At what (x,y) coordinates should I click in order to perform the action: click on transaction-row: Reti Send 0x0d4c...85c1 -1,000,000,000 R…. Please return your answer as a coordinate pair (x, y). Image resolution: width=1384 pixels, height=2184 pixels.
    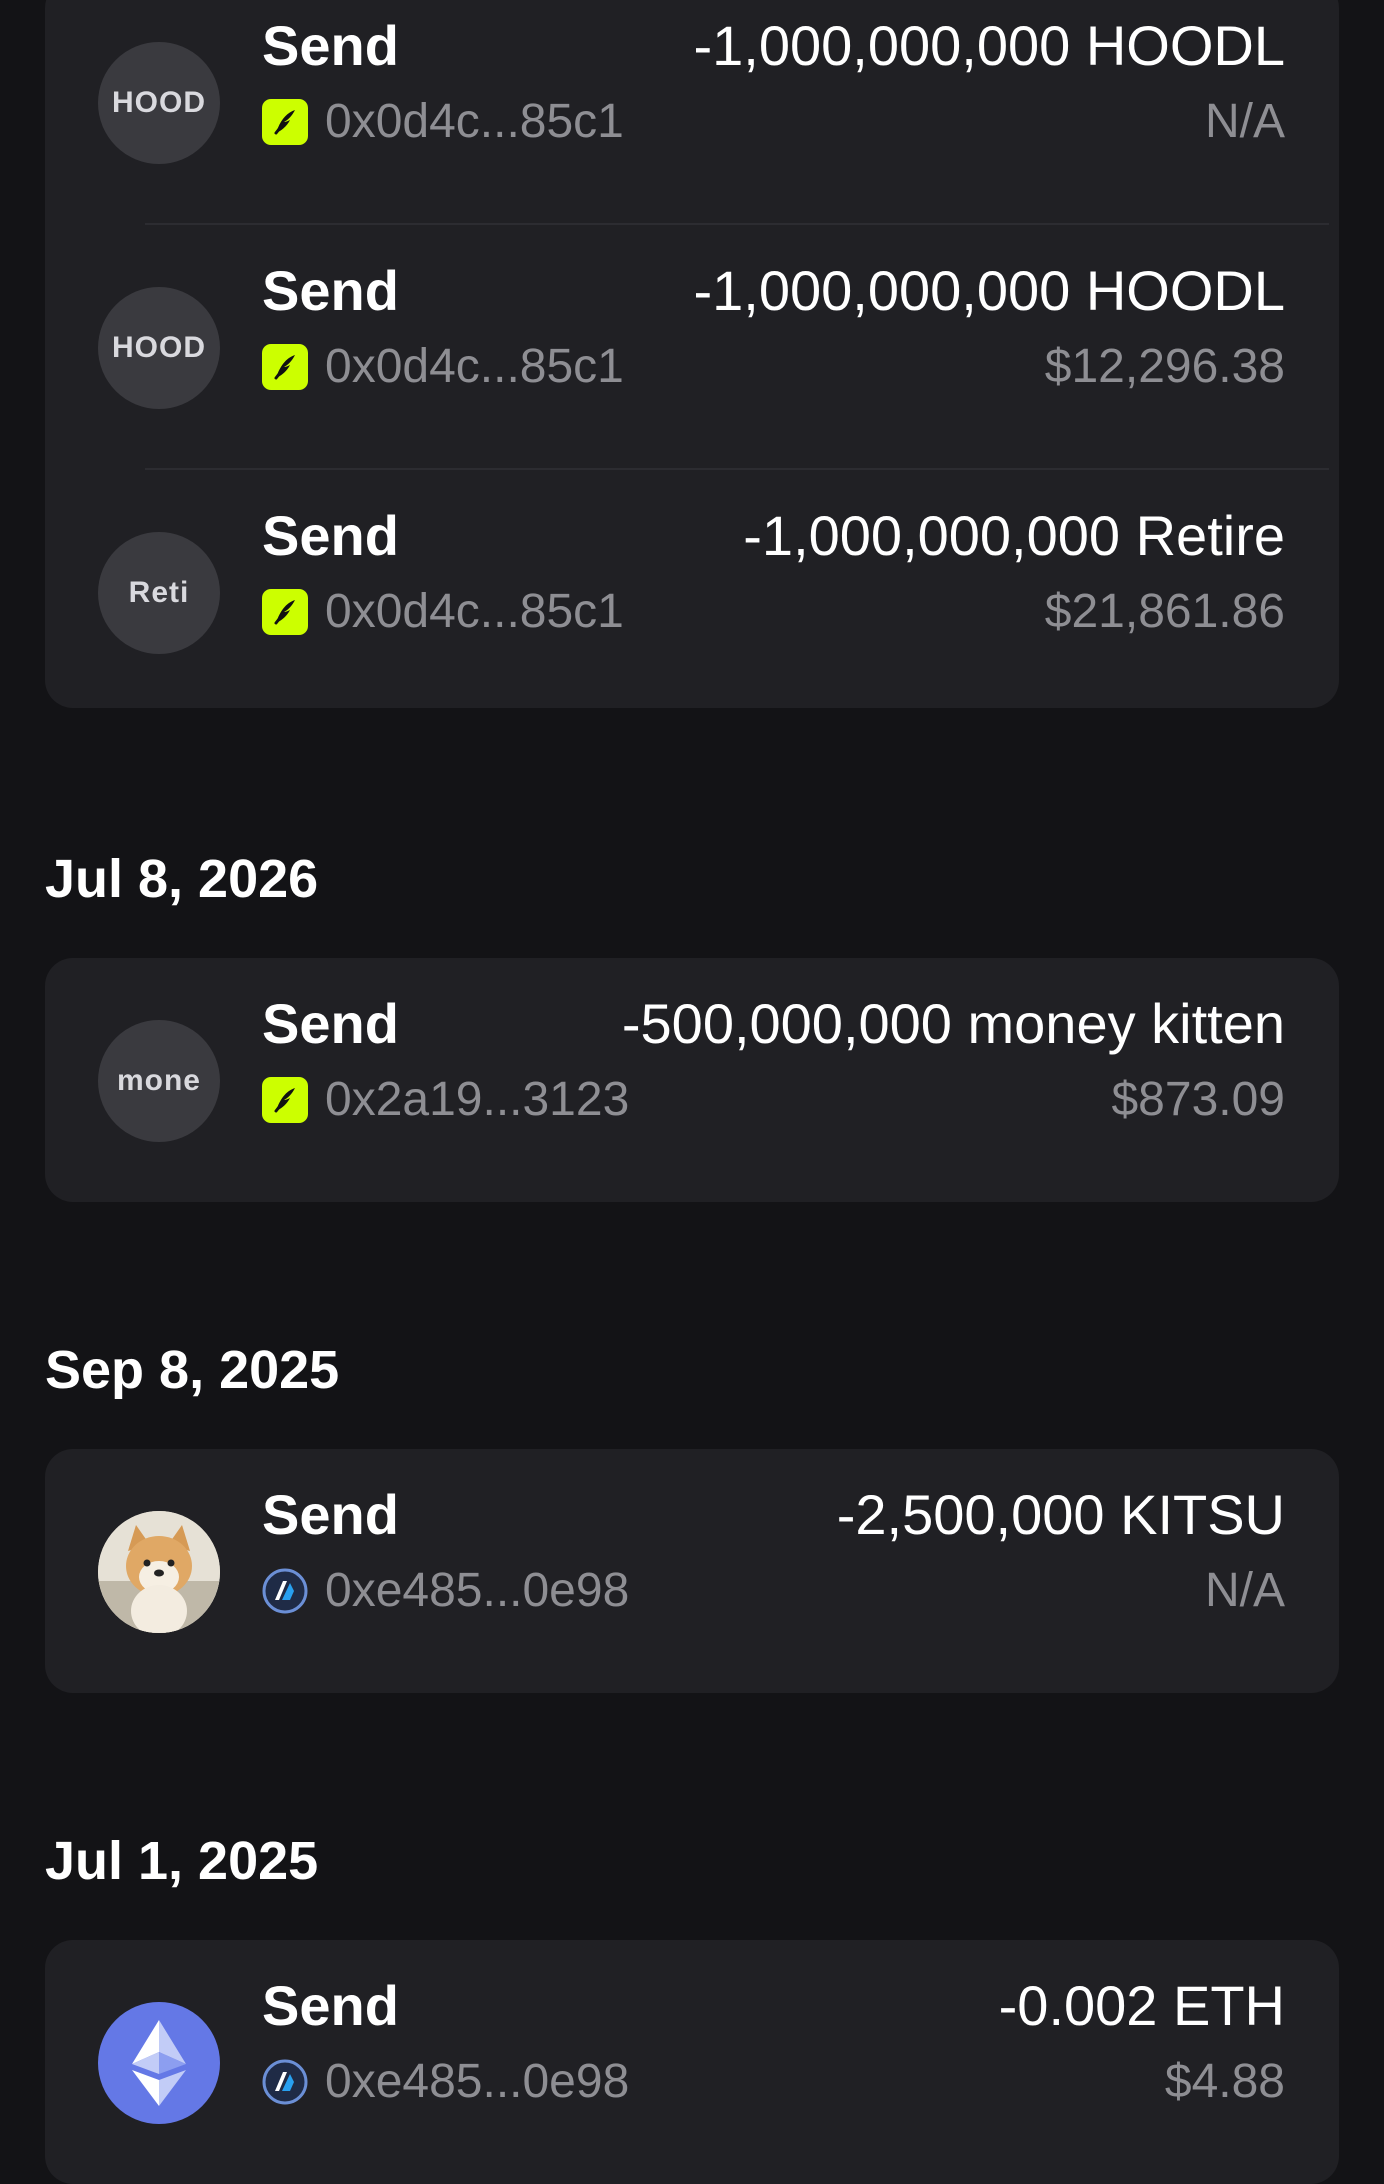
    Looking at the image, I should click on (692, 589).